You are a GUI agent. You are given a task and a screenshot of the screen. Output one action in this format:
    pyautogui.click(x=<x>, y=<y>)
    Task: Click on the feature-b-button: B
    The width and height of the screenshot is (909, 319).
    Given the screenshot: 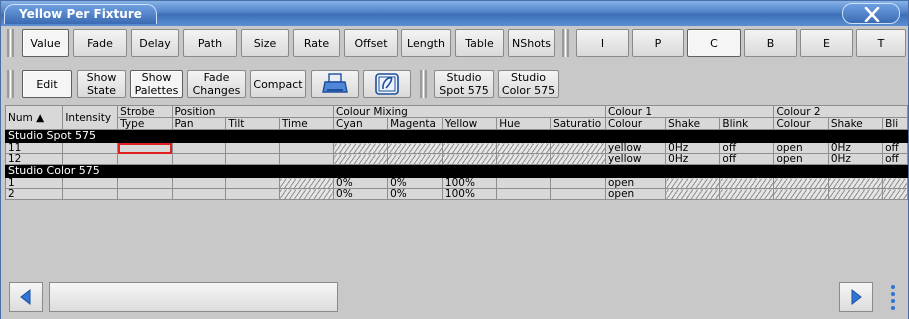 What is the action you would take?
    pyautogui.click(x=770, y=43)
    